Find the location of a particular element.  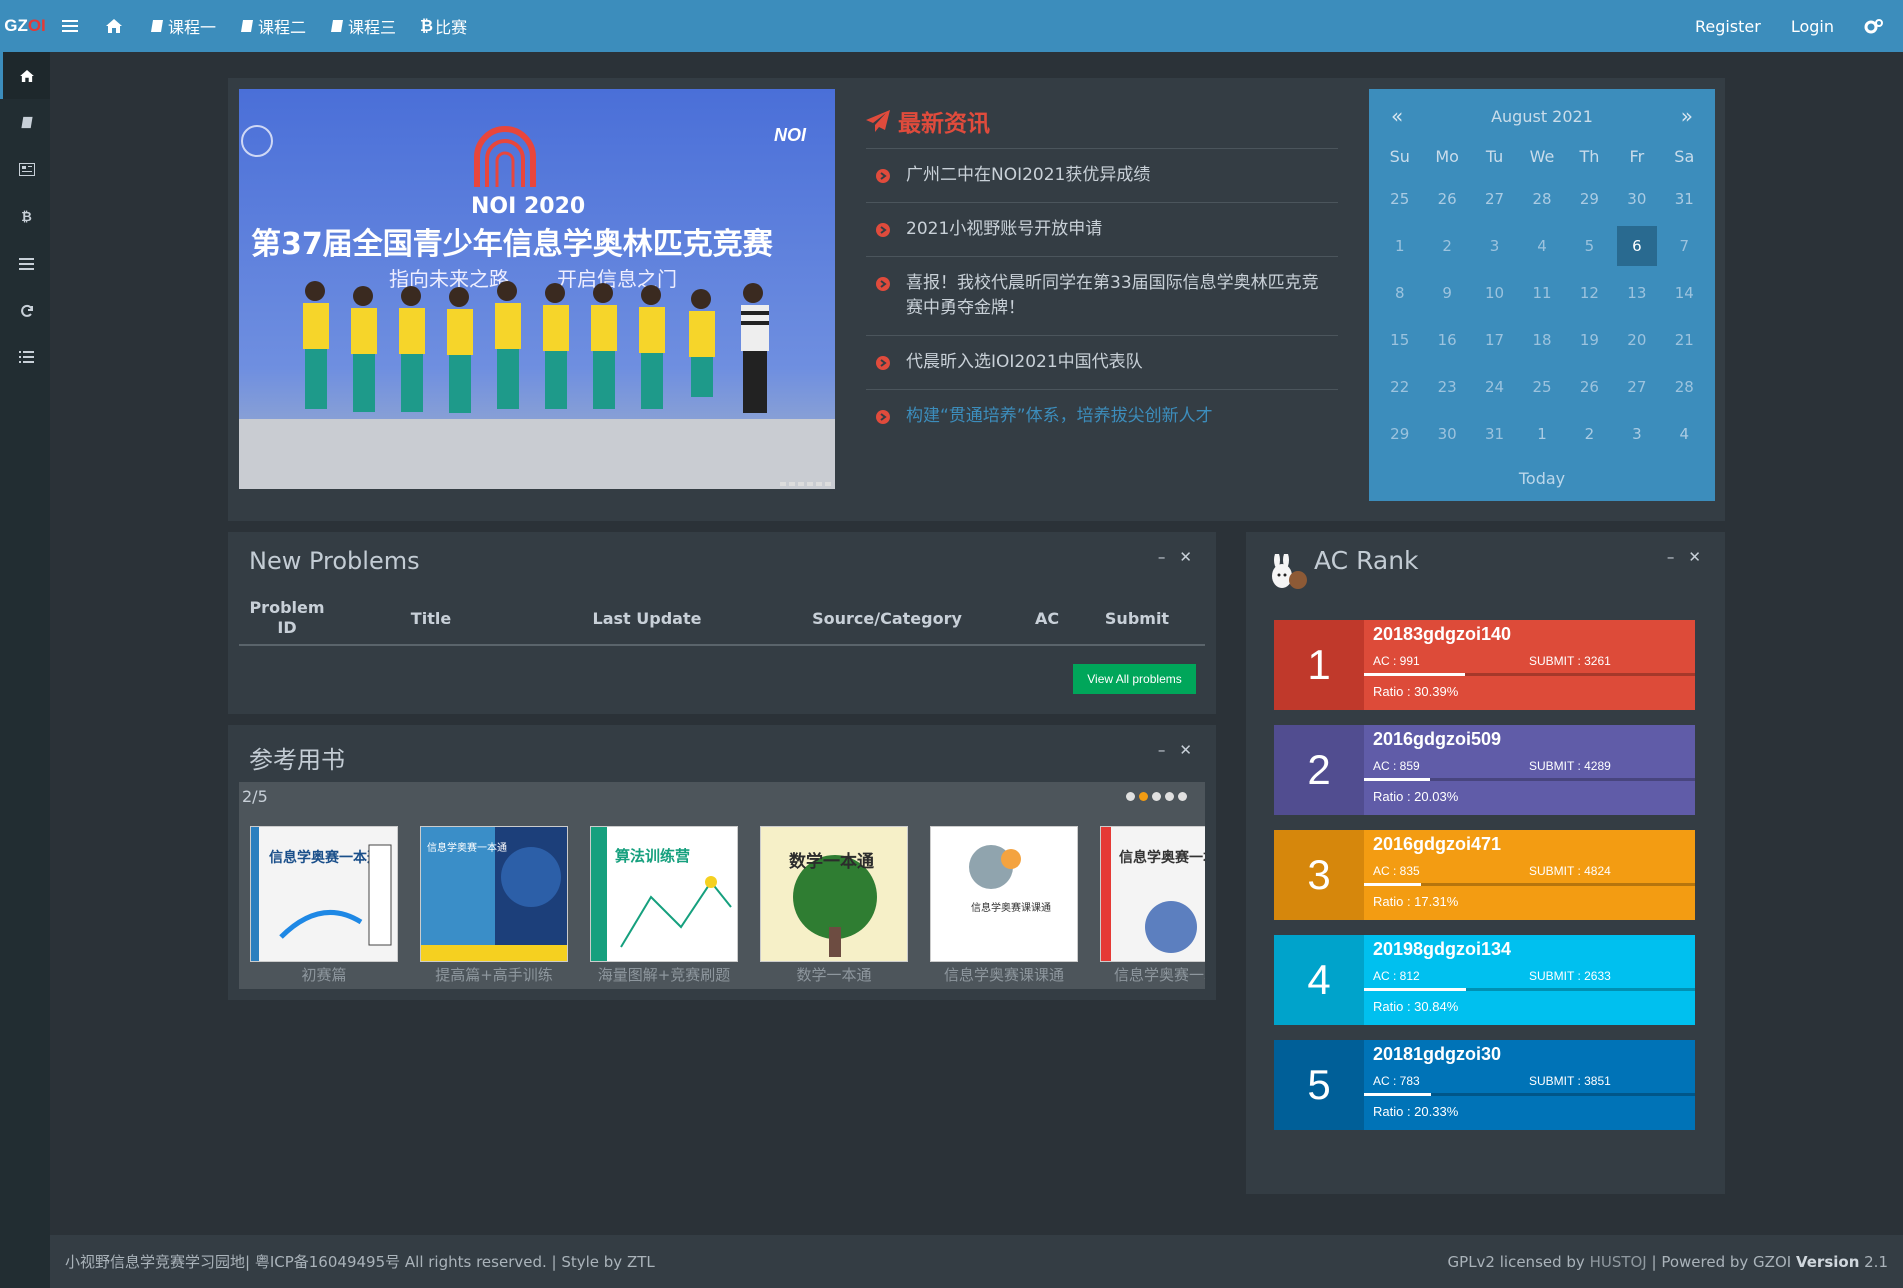

news-item: 构建“贯通培养”体系，培养拔尖创新人才 is located at coordinates (1102, 416).